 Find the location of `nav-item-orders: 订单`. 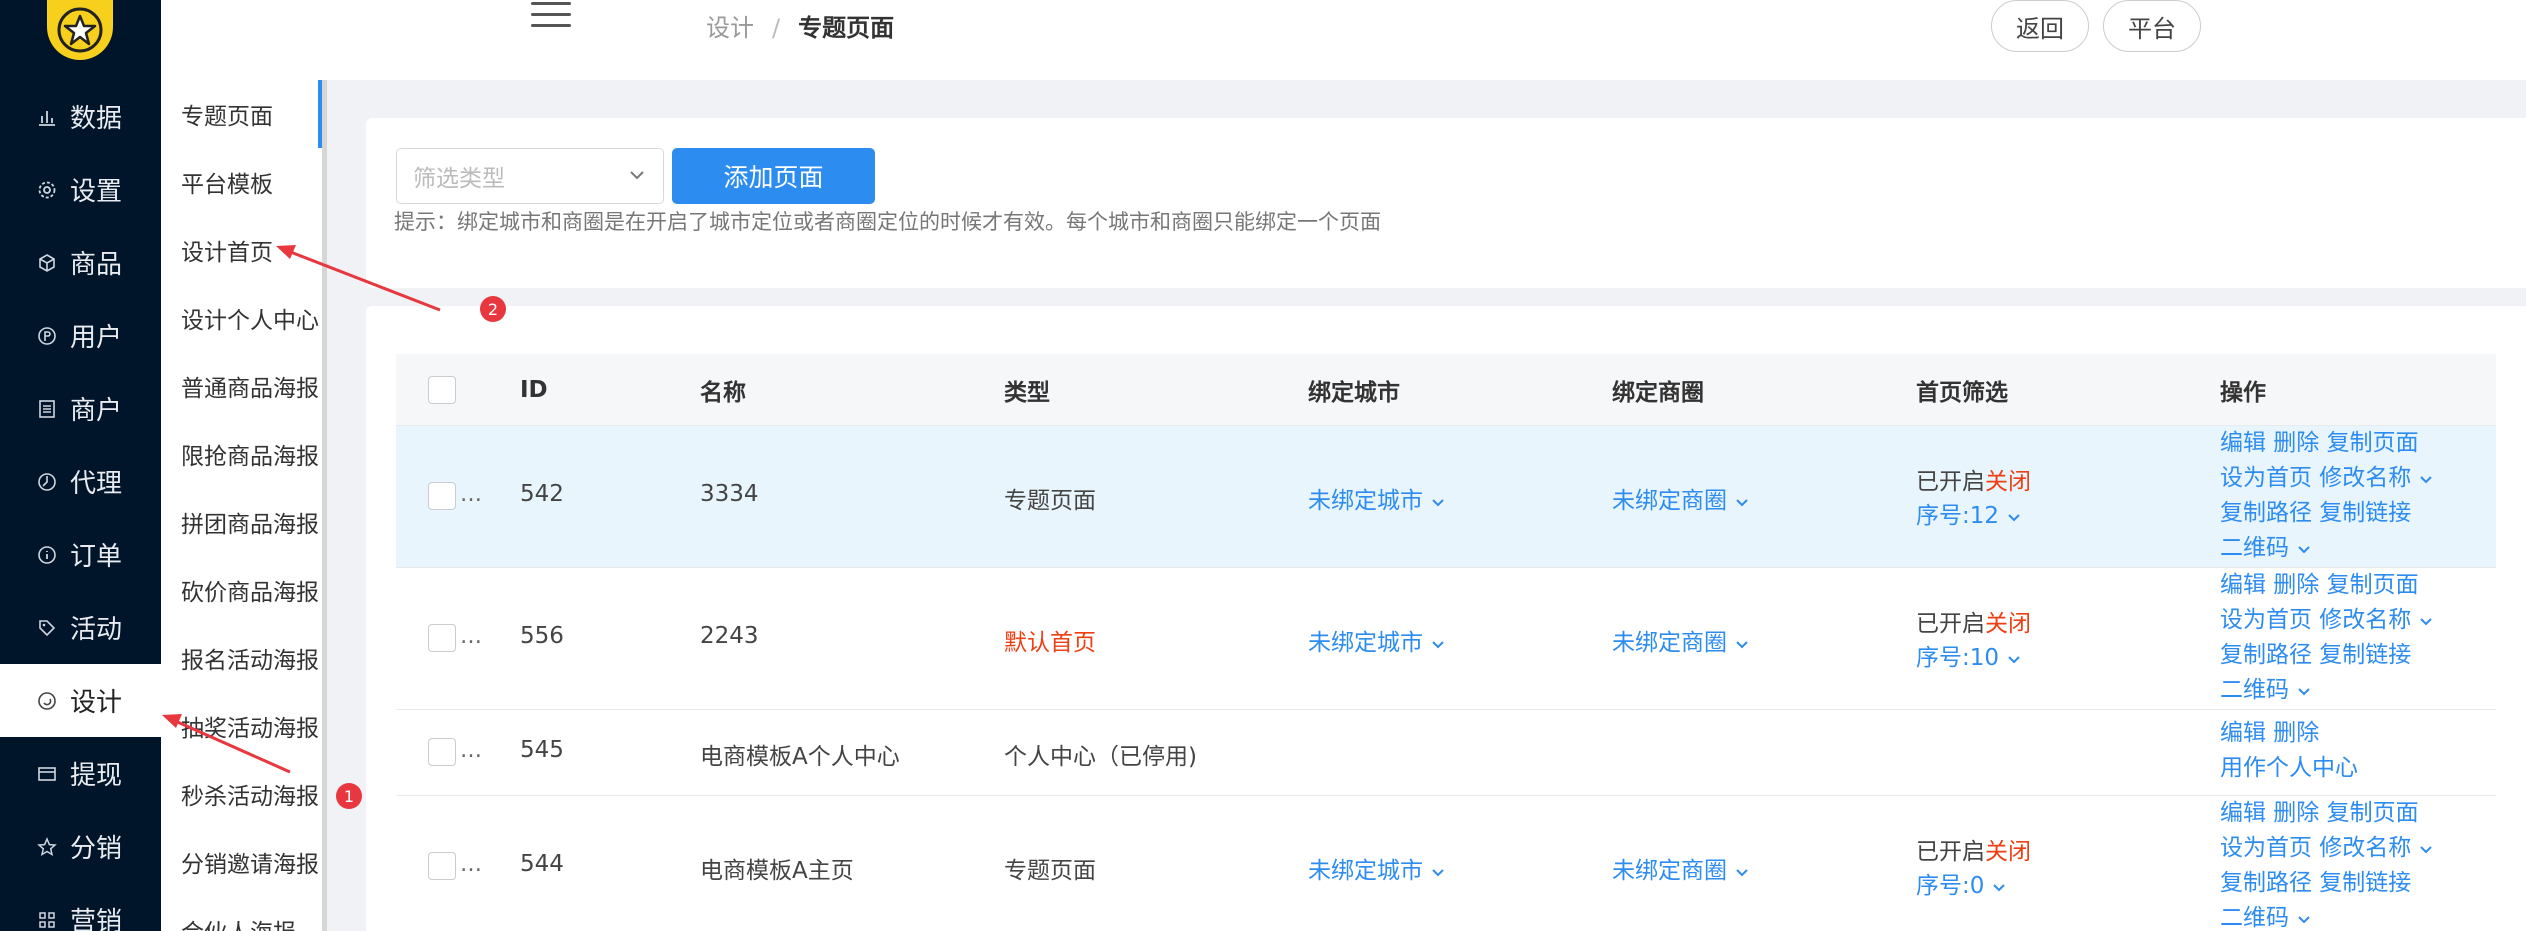

nav-item-orders: 订单 is located at coordinates (80, 554).